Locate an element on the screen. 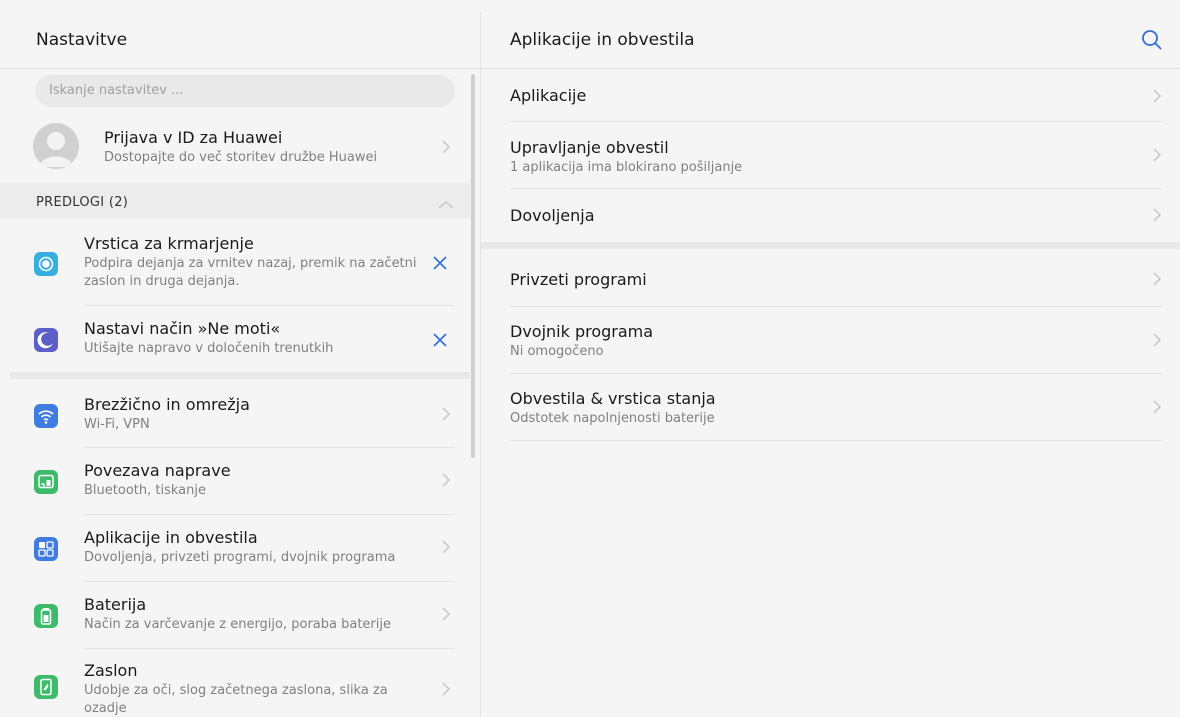  item-title: Brezžično in omrežja is located at coordinates (167, 404).